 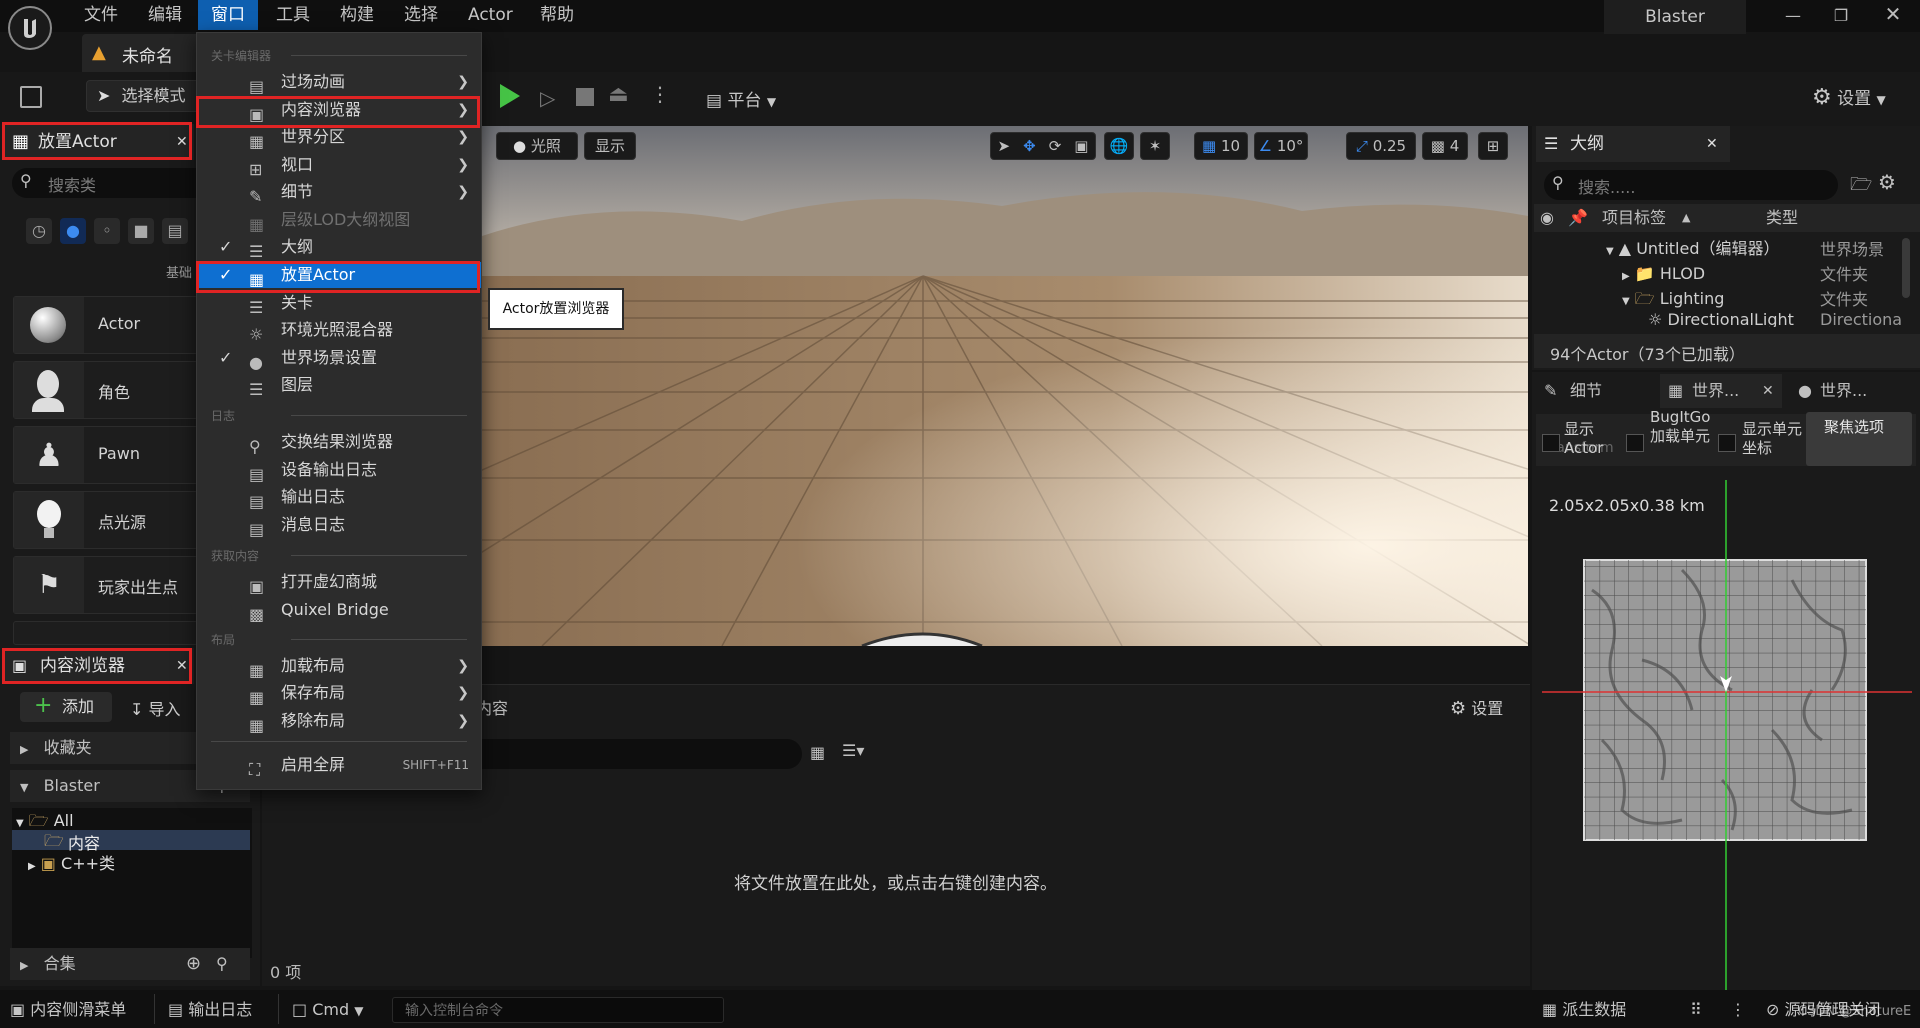 What do you see at coordinates (1004, 146) in the screenshot?
I see `select-tool-icon: ➤` at bounding box center [1004, 146].